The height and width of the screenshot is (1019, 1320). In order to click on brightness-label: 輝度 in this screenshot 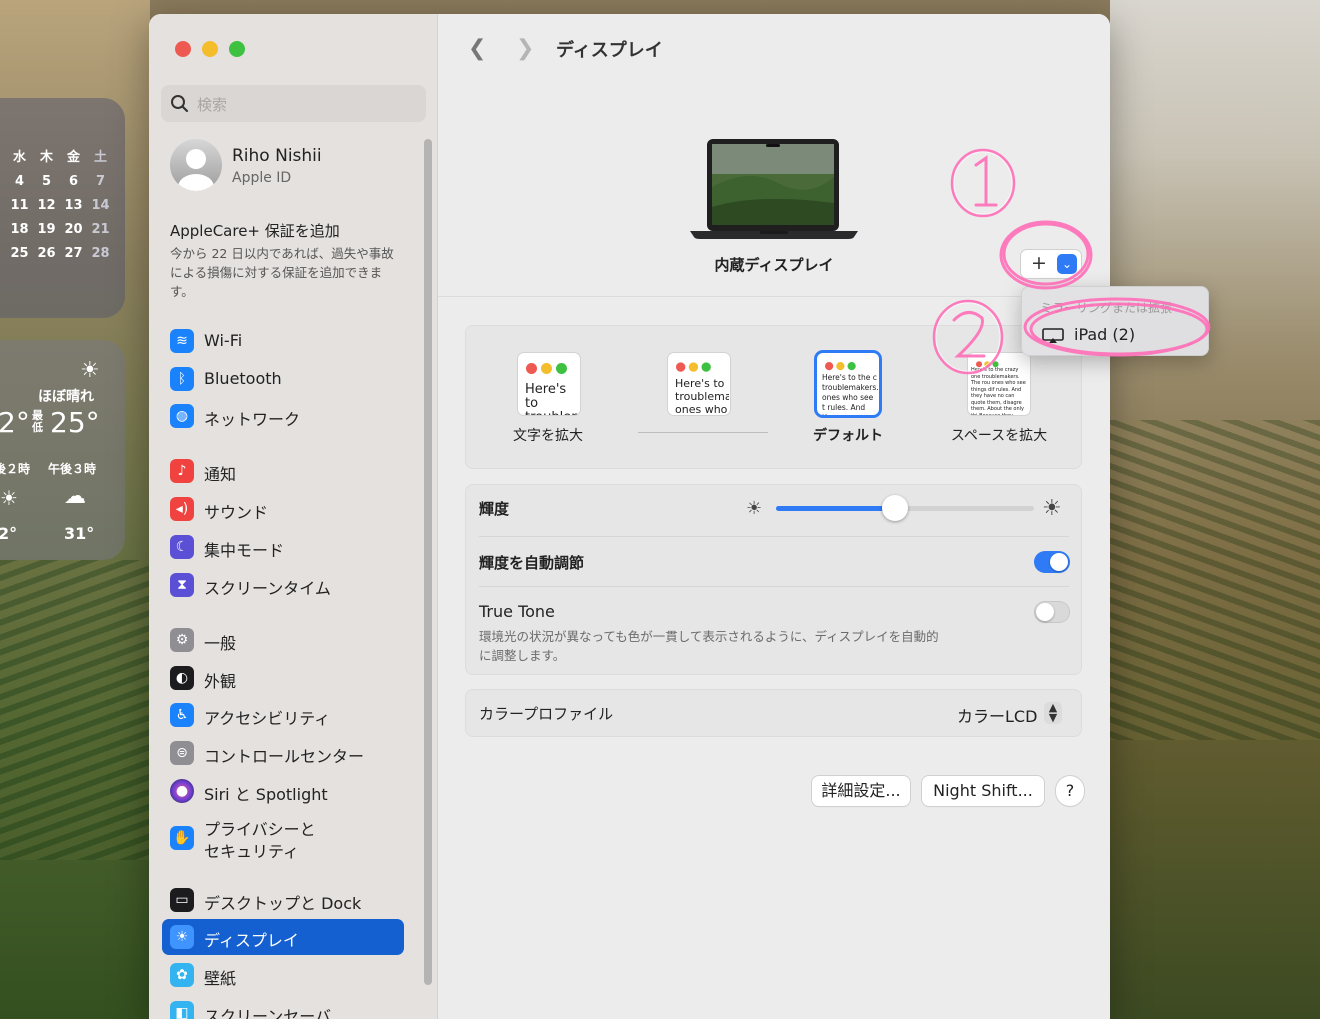, I will do `click(494, 509)`.